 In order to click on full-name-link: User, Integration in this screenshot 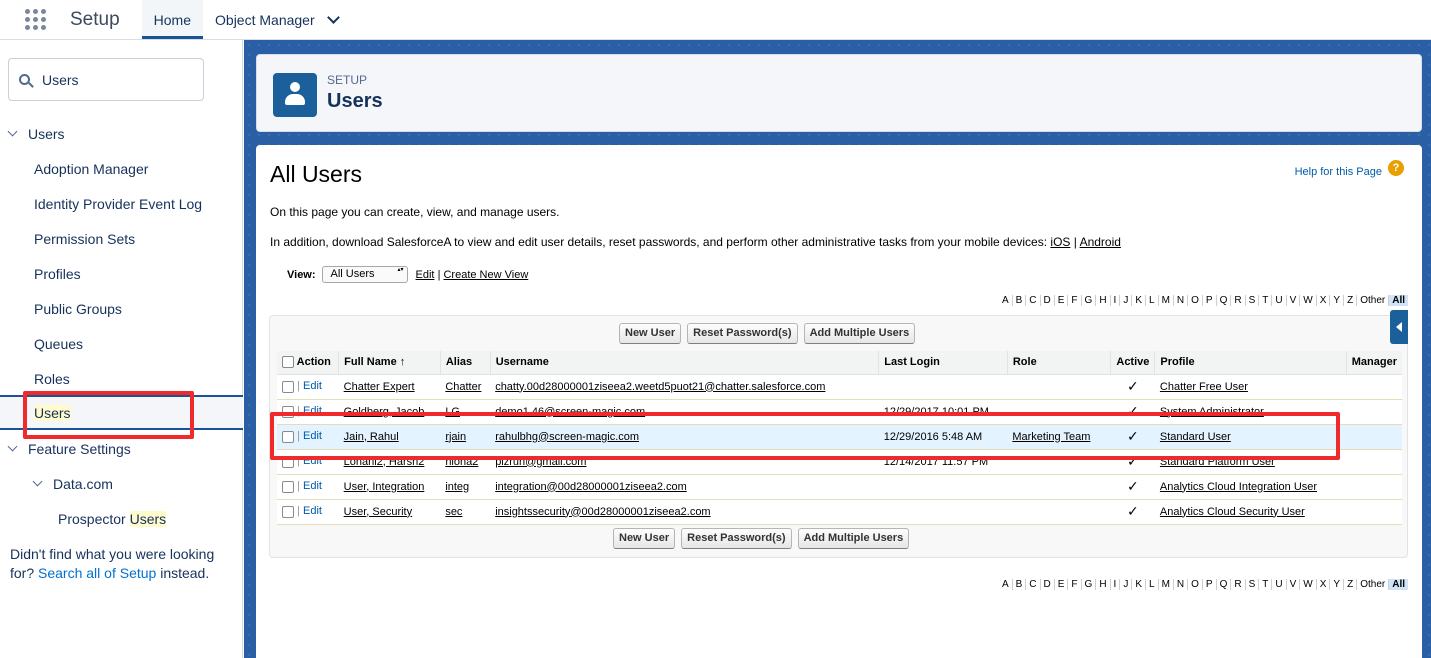, I will do `click(384, 487)`.